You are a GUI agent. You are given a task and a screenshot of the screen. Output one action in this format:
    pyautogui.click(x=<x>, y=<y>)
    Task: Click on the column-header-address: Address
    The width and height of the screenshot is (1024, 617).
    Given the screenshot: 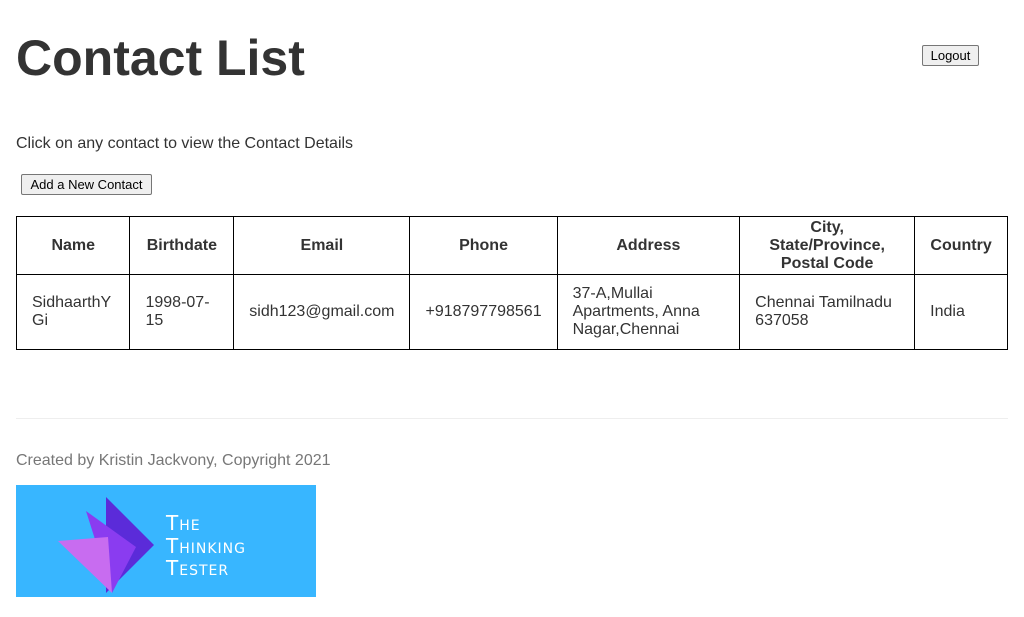 What is the action you would take?
    pyautogui.click(x=648, y=245)
    